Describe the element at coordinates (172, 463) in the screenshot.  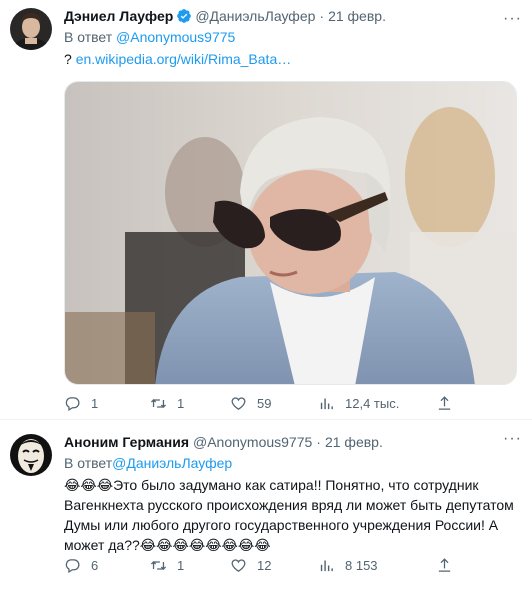
I see `reply-to-handle: @ДаниэльЛауфер` at that location.